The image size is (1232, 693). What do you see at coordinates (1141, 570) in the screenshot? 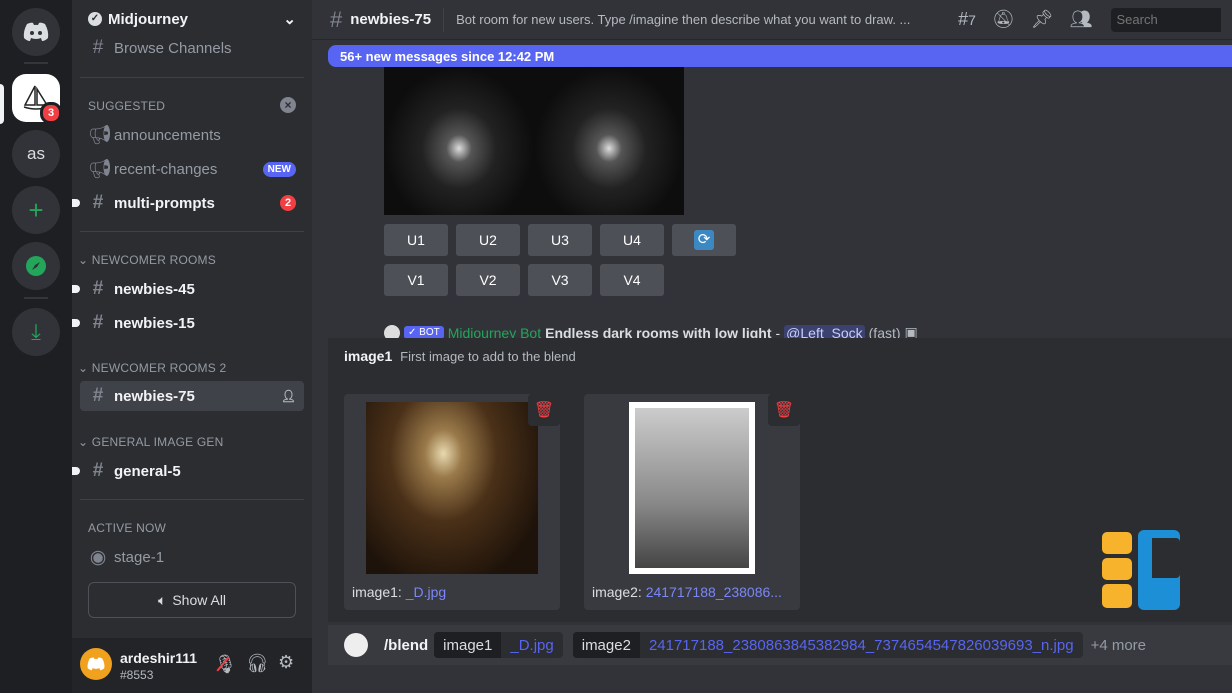
I see `watermark-logo` at bounding box center [1141, 570].